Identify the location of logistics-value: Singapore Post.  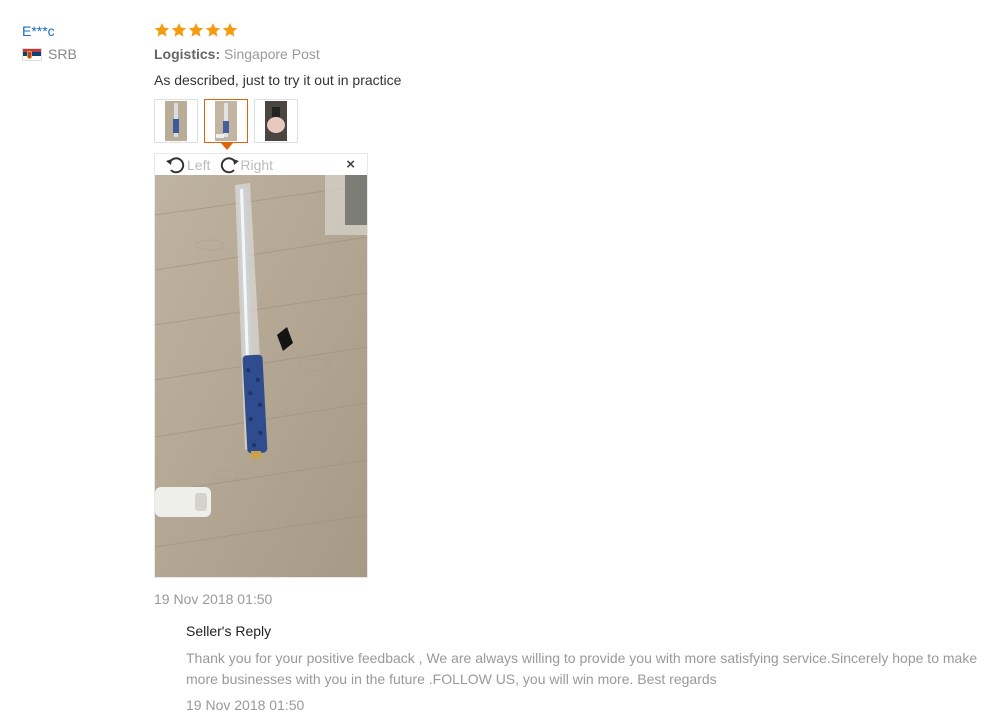
(272, 54).